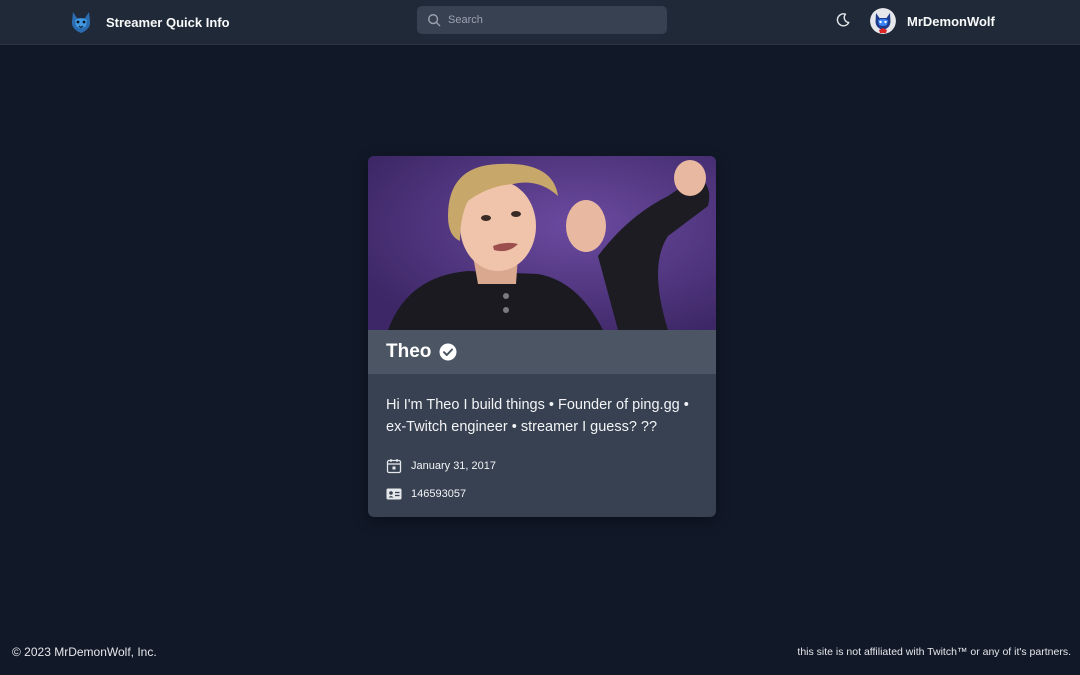 Image resolution: width=1080 pixels, height=675 pixels. Describe the element at coordinates (542, 494) in the screenshot. I see `user-id-row: 146593057` at that location.